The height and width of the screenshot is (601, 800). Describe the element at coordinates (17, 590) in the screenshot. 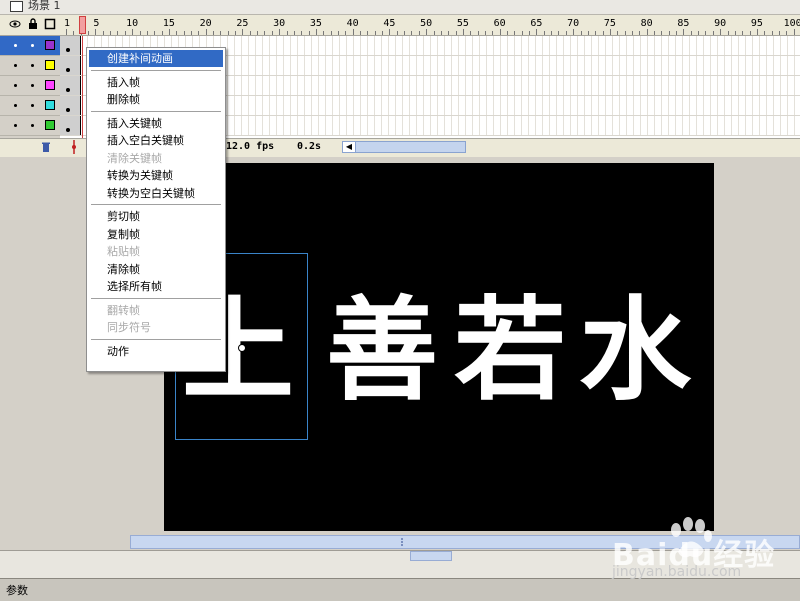

I see `params-label: 参数` at that location.